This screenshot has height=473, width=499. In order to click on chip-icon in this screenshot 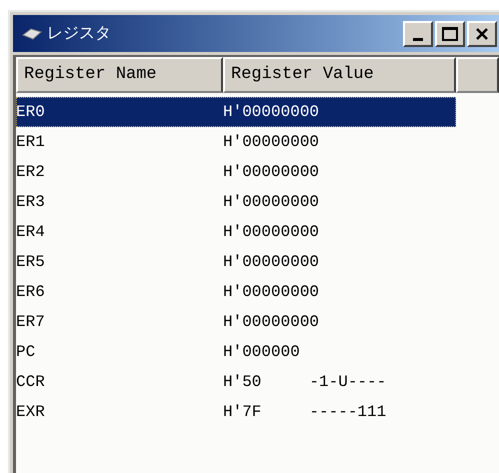, I will do `click(32, 33)`.